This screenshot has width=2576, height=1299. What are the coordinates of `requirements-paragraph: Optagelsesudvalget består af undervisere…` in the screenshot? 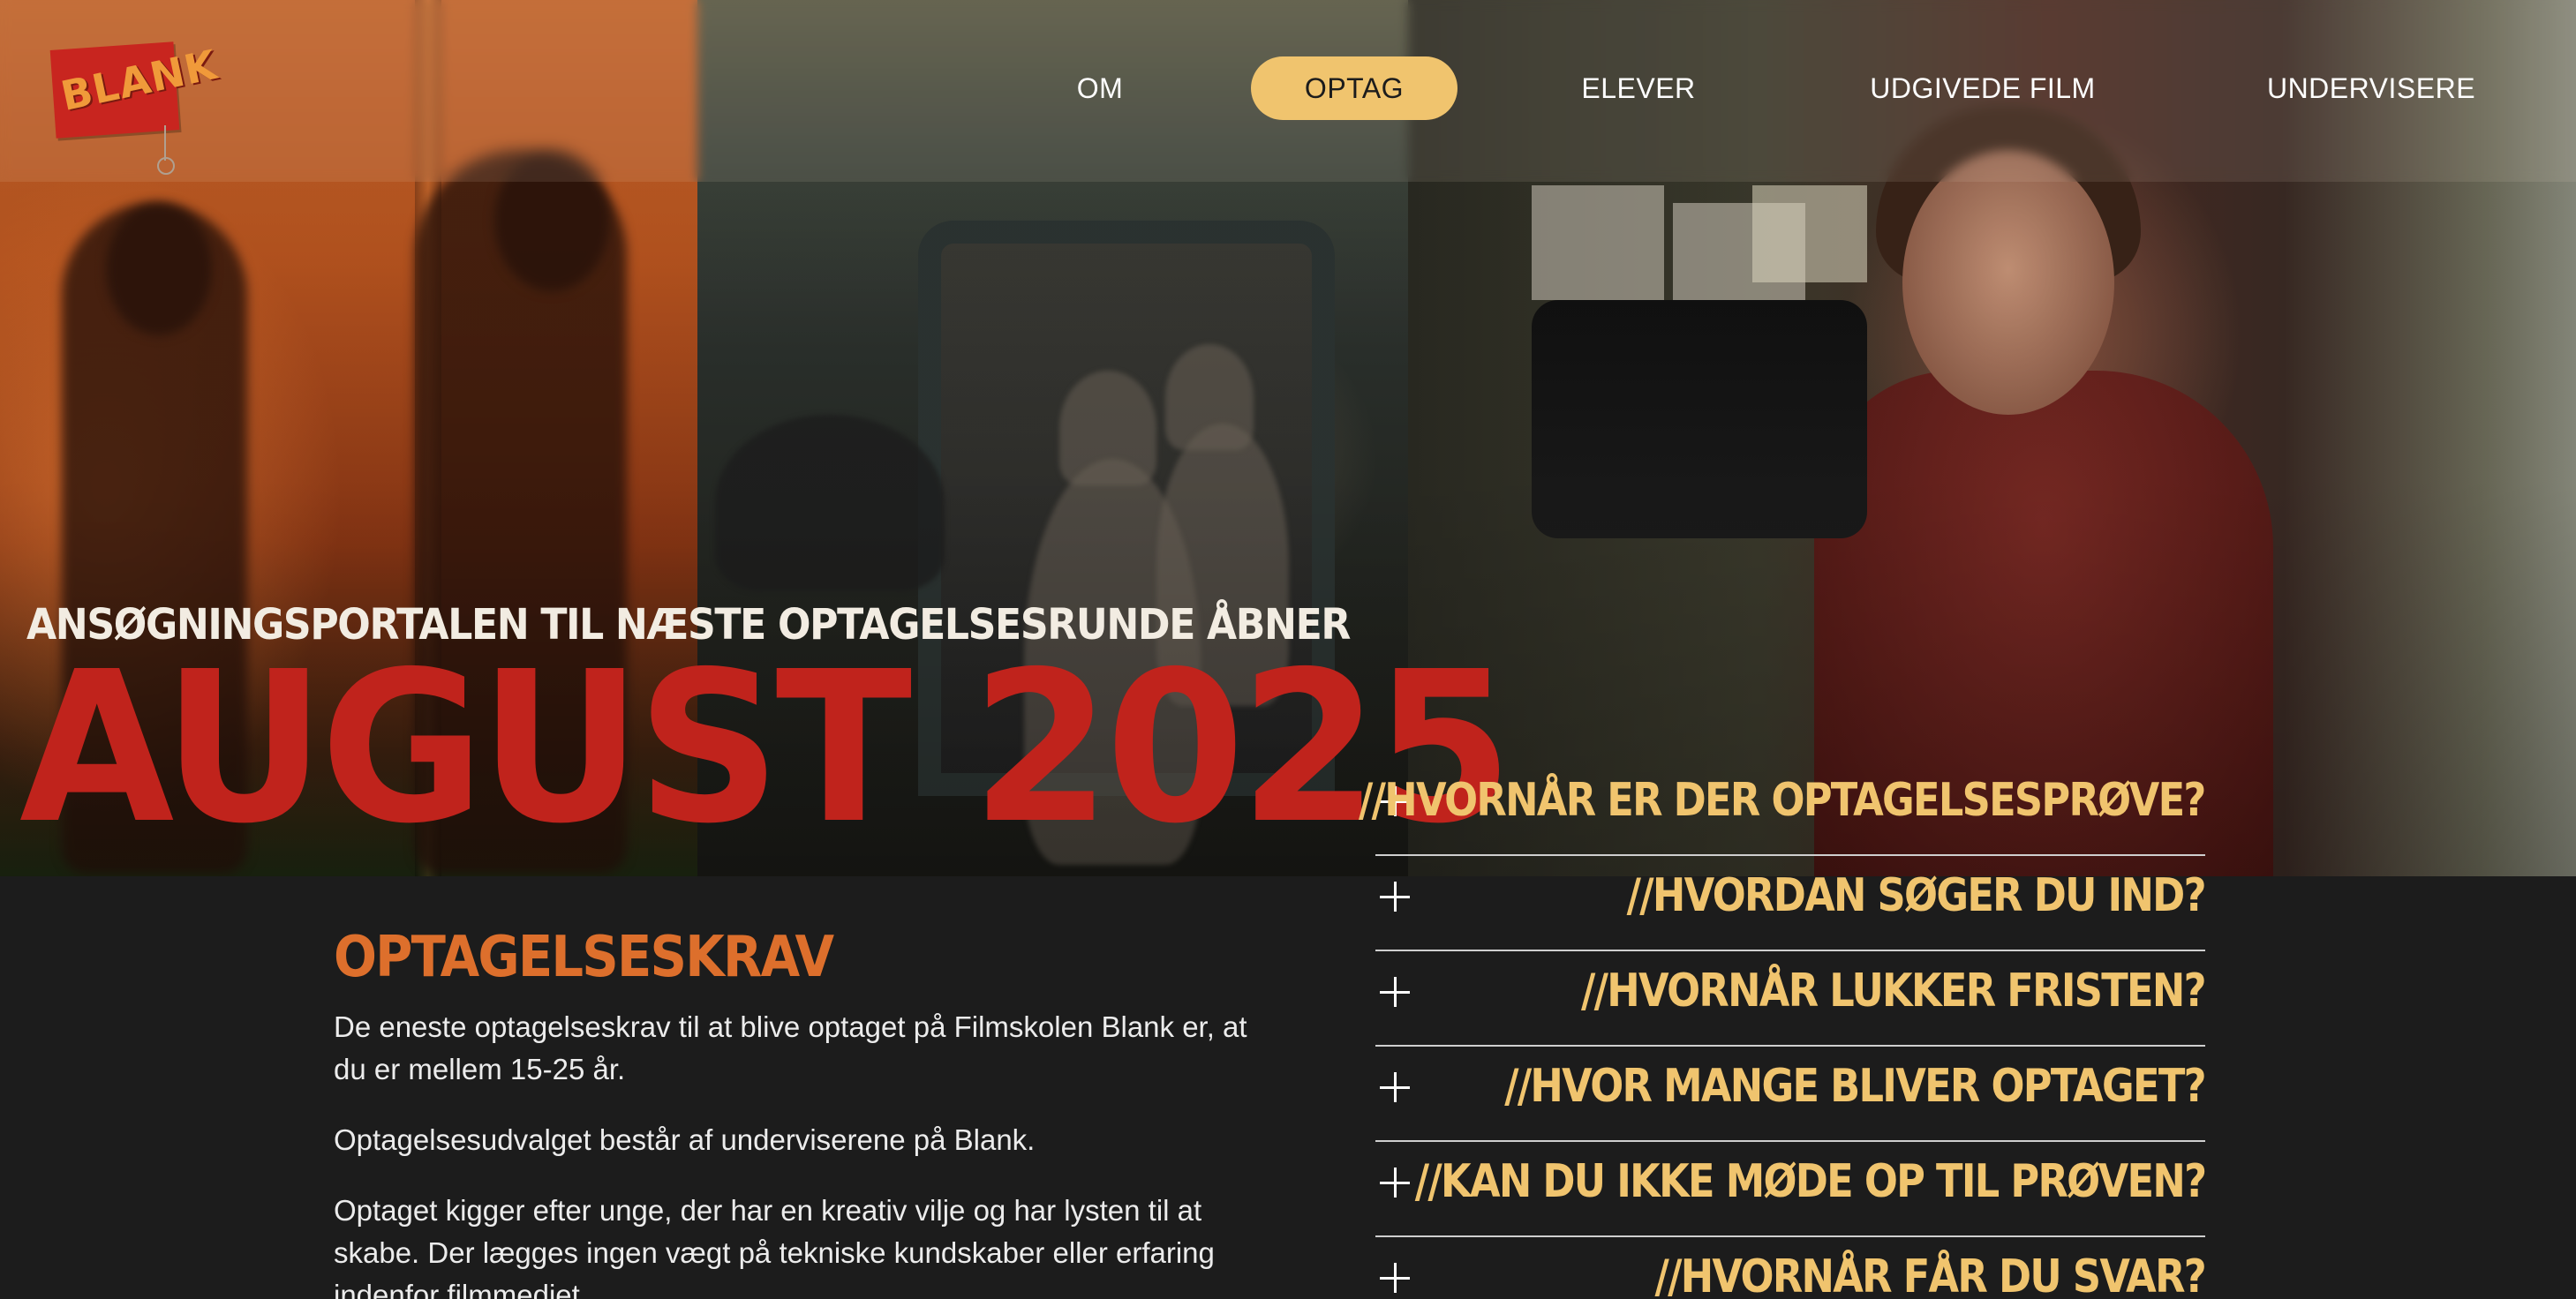 It's located at (685, 1139).